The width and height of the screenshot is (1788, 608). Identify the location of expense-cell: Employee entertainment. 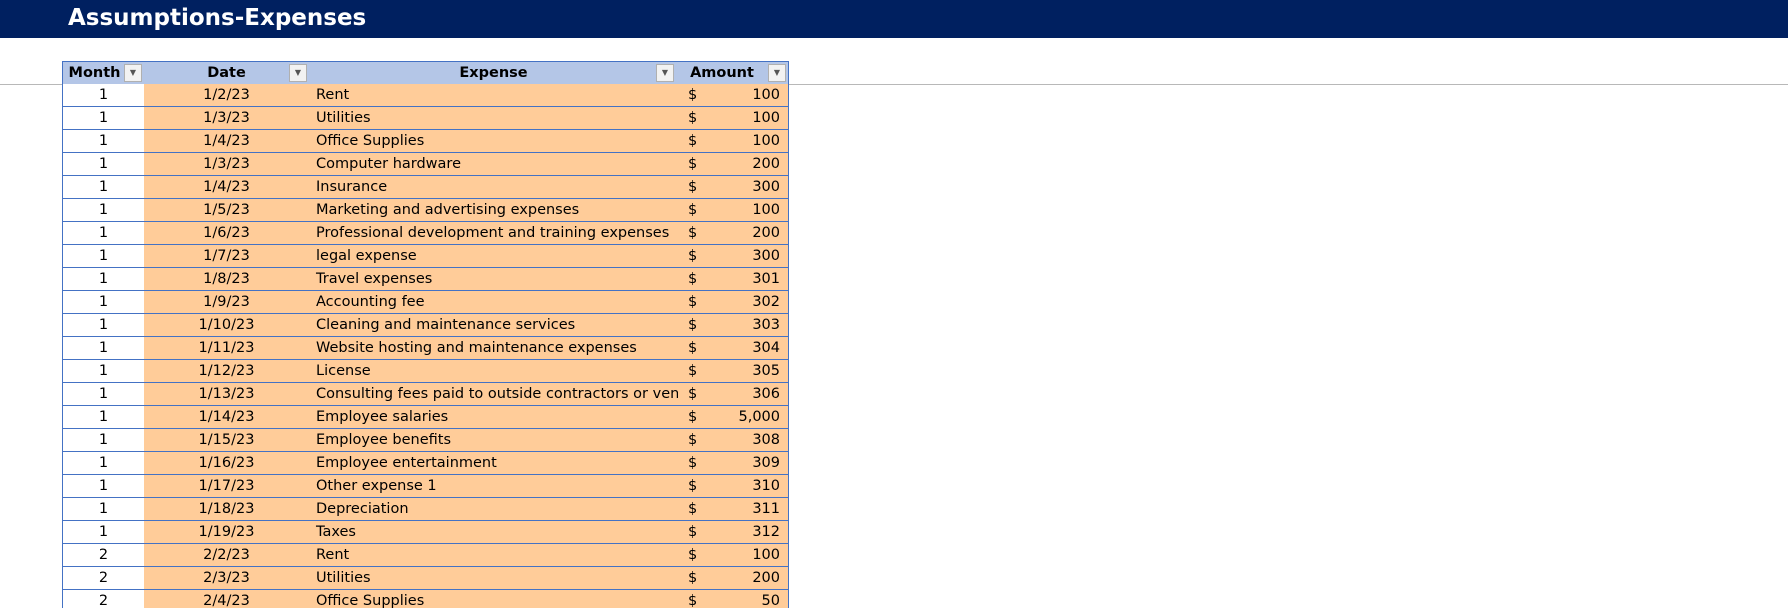
(493, 463).